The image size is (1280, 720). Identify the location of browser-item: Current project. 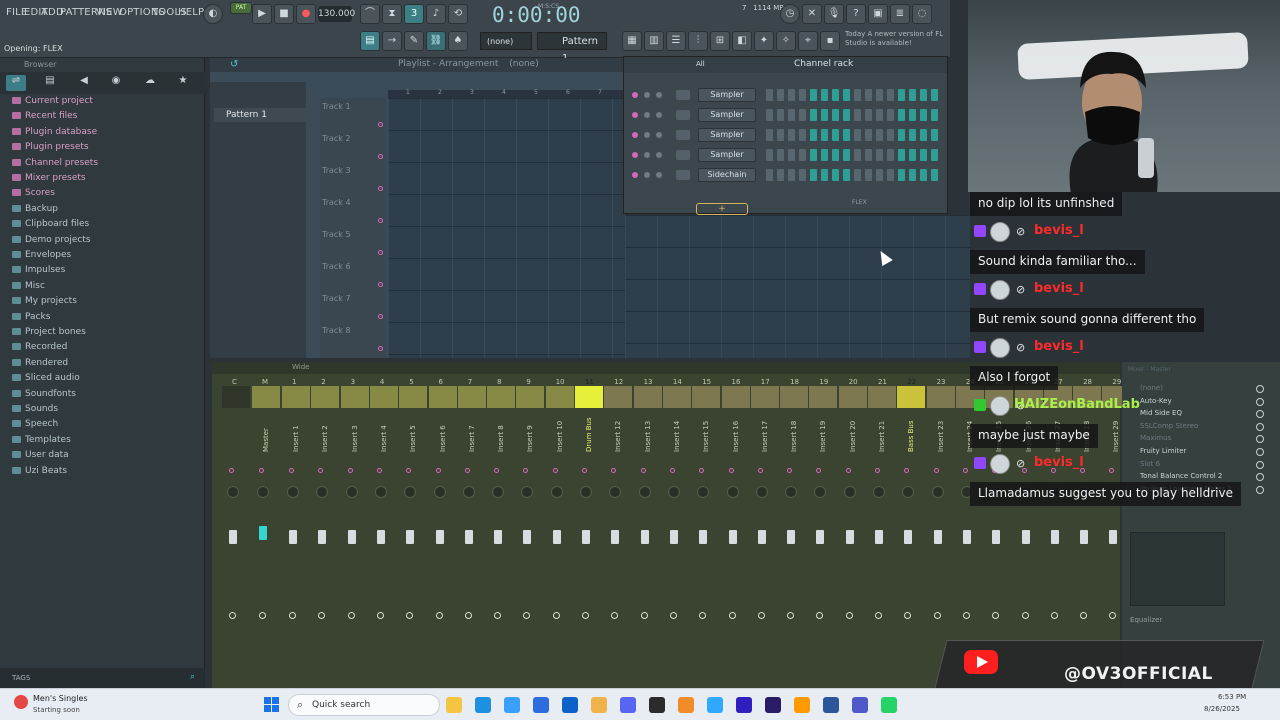
(52, 101).